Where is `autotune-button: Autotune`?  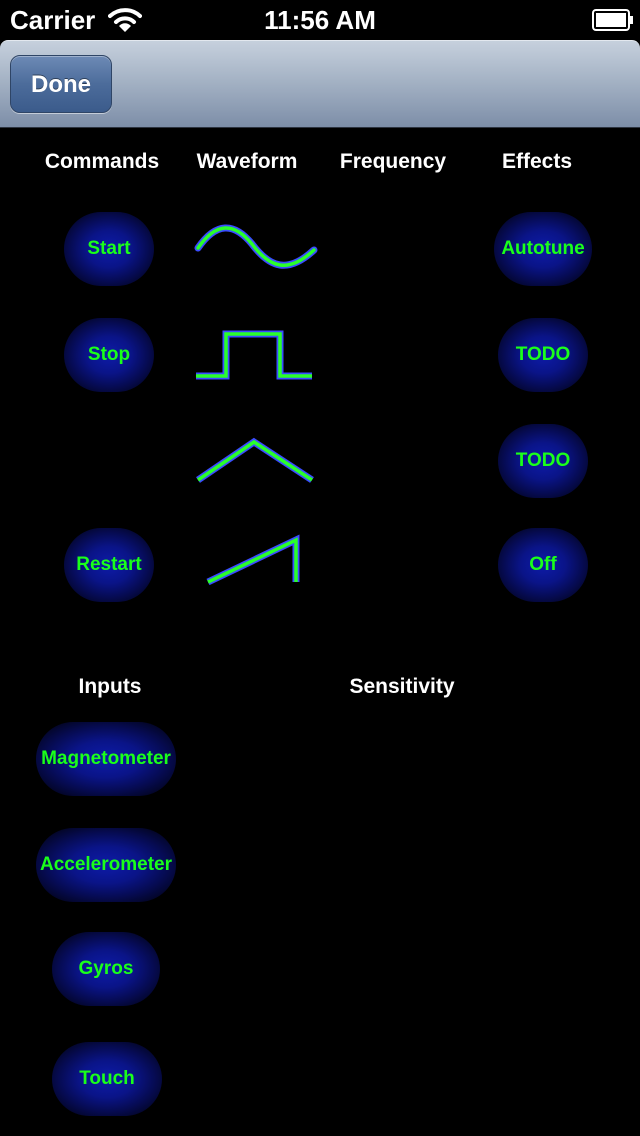 autotune-button: Autotune is located at coordinates (543, 249).